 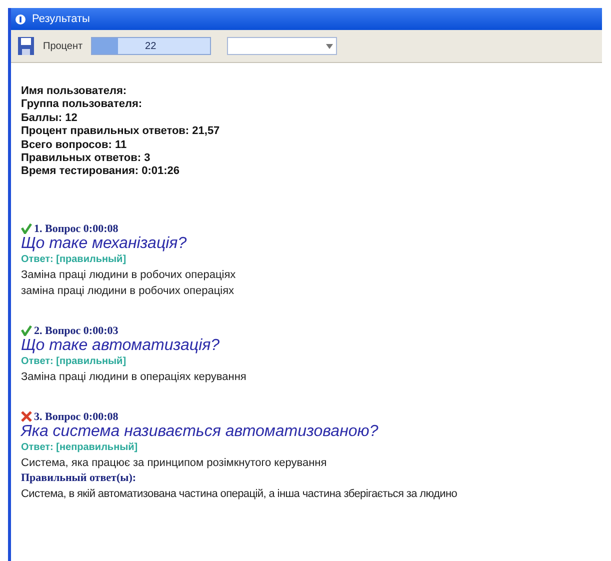 What do you see at coordinates (80, 447) in the screenshot?
I see `answer-status: Ответ: [неправильный]` at bounding box center [80, 447].